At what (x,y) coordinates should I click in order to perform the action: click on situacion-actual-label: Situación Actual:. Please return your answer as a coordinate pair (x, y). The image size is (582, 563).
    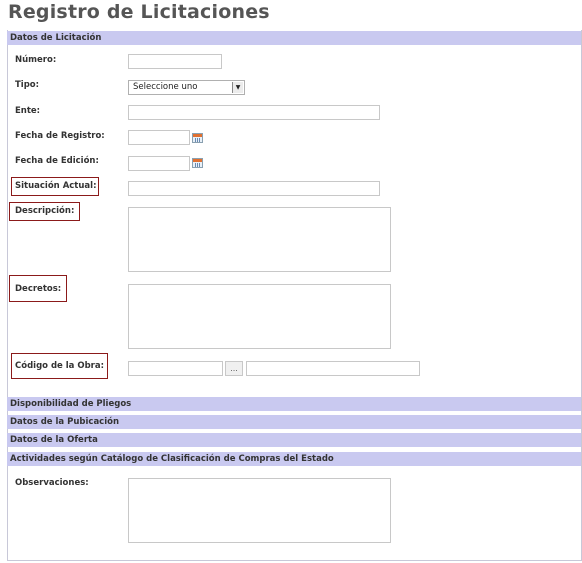
    Looking at the image, I should click on (56, 186).